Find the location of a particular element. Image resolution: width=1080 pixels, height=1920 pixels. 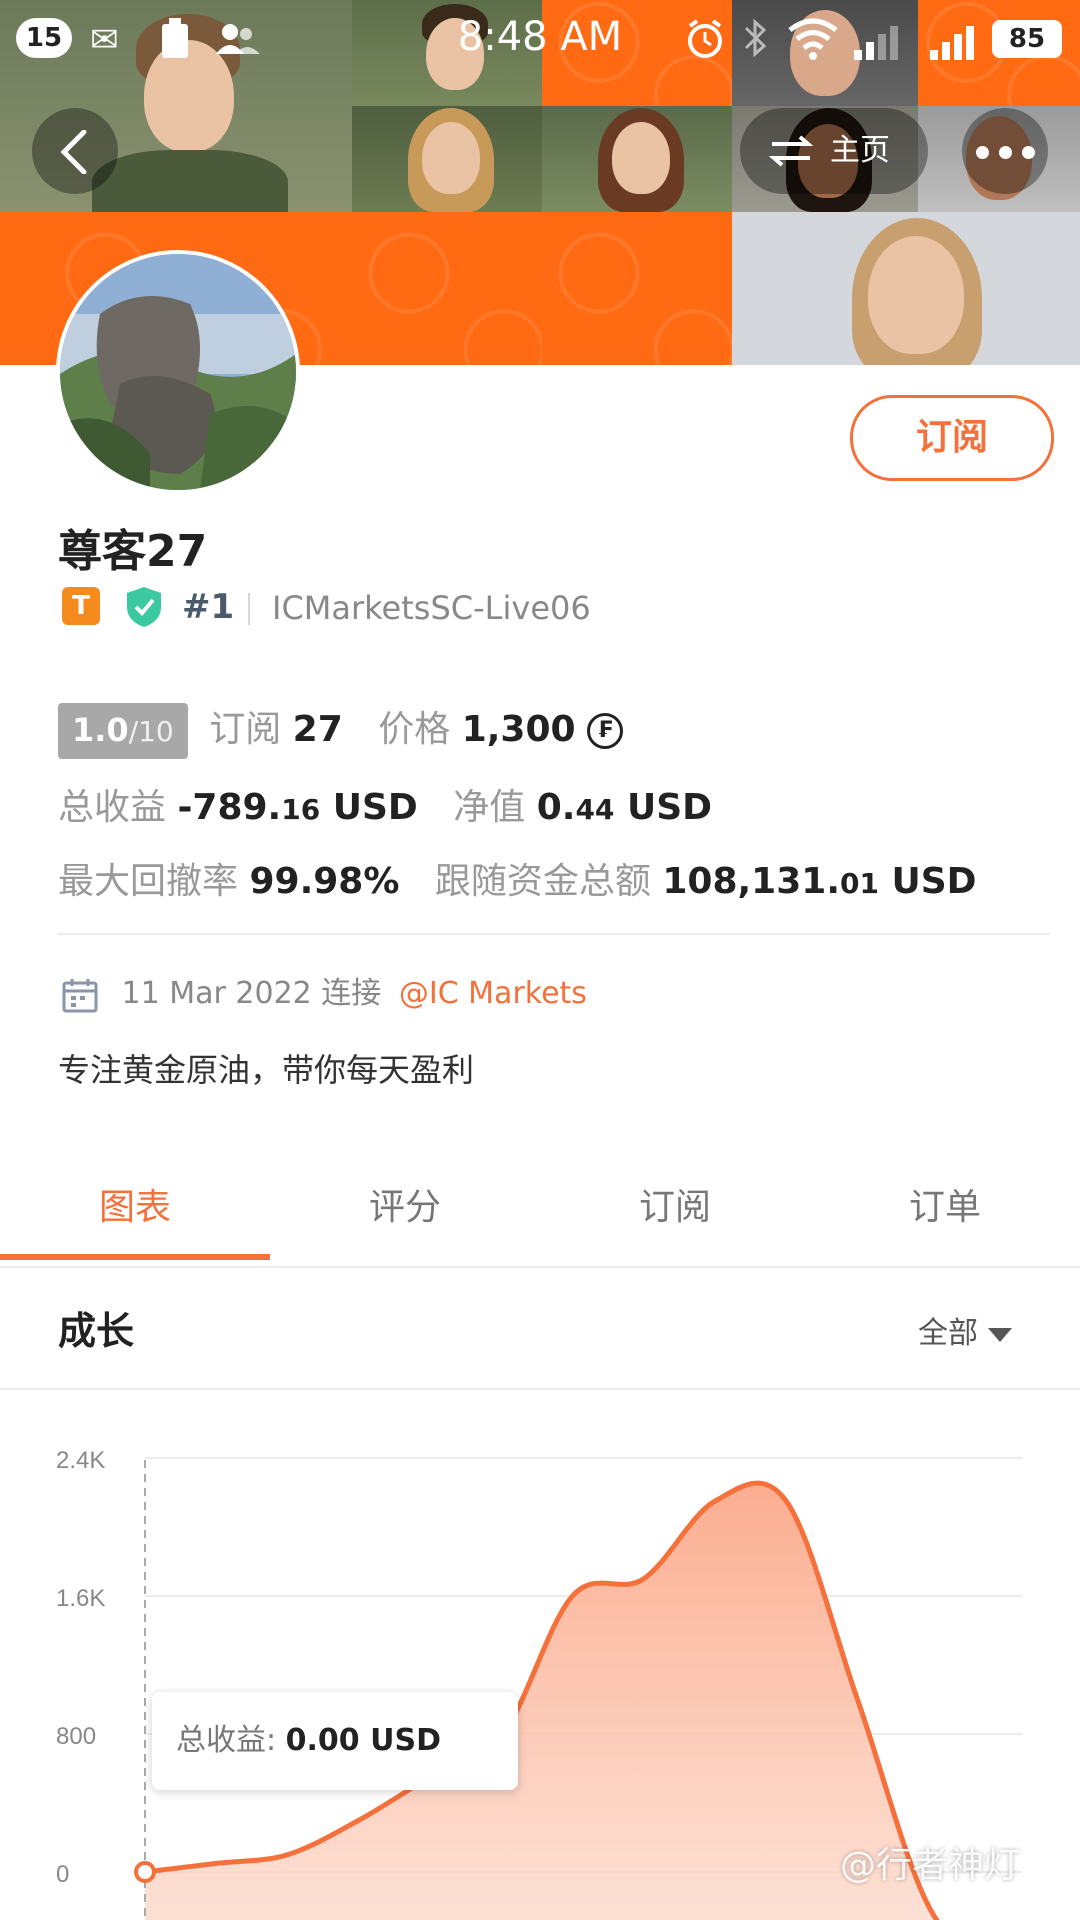

chevron-left-icon is located at coordinates (73, 152).